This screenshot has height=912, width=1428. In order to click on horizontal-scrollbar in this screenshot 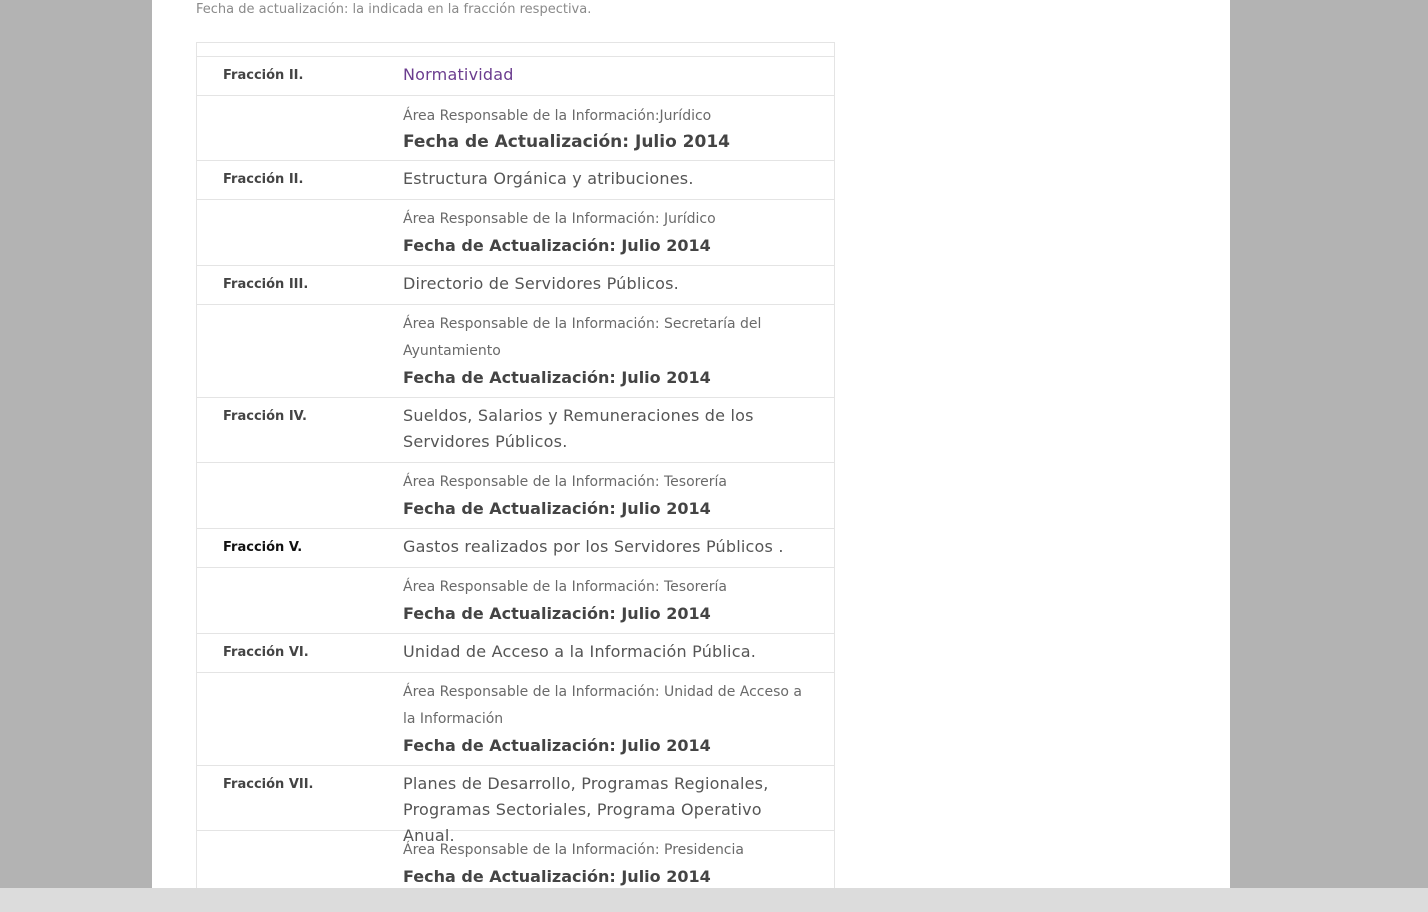, I will do `click(714, 900)`.